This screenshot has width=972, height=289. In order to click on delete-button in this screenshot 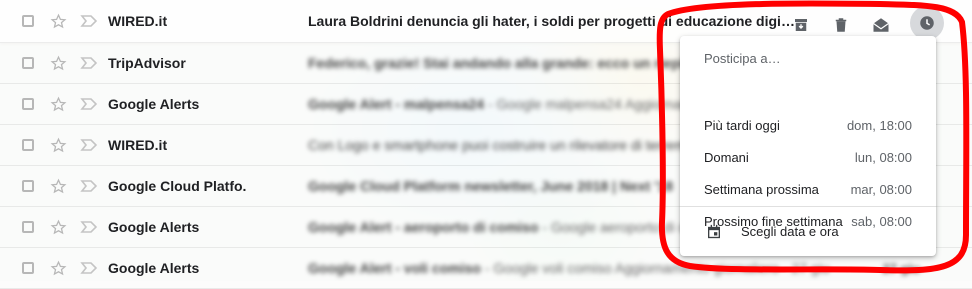, I will do `click(841, 25)`.